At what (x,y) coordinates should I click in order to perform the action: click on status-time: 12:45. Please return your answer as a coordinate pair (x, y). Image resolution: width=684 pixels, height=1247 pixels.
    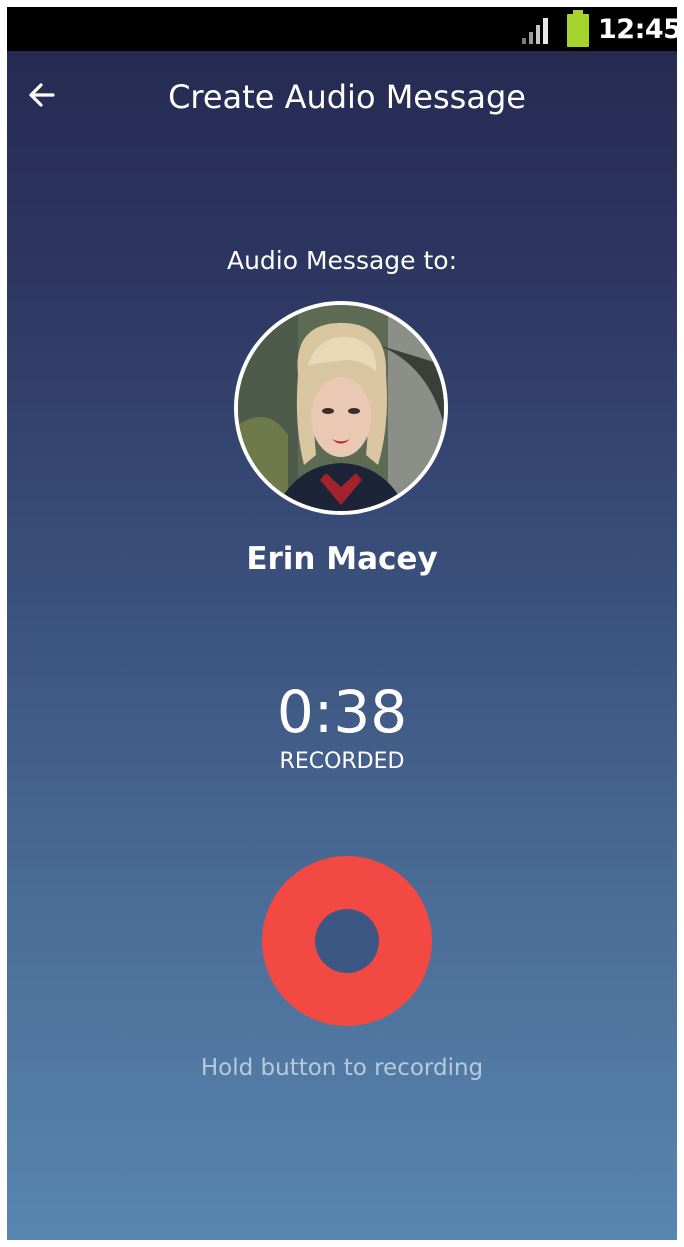
    Looking at the image, I should click on (637, 29).